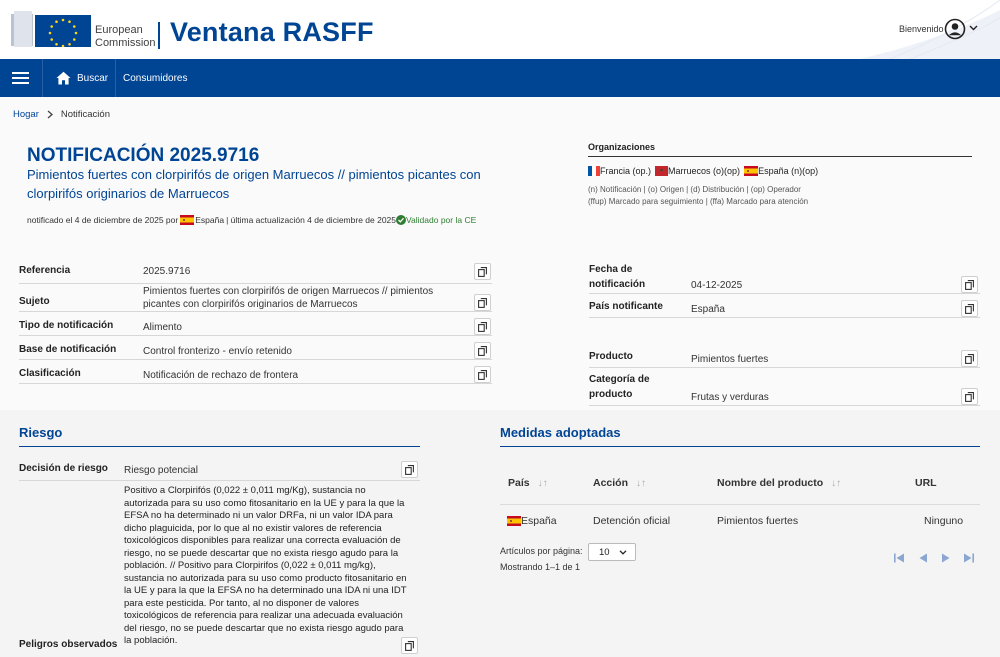 The width and height of the screenshot is (1000, 657). I want to click on field-notifying-country: País notificante España, so click(784, 306).